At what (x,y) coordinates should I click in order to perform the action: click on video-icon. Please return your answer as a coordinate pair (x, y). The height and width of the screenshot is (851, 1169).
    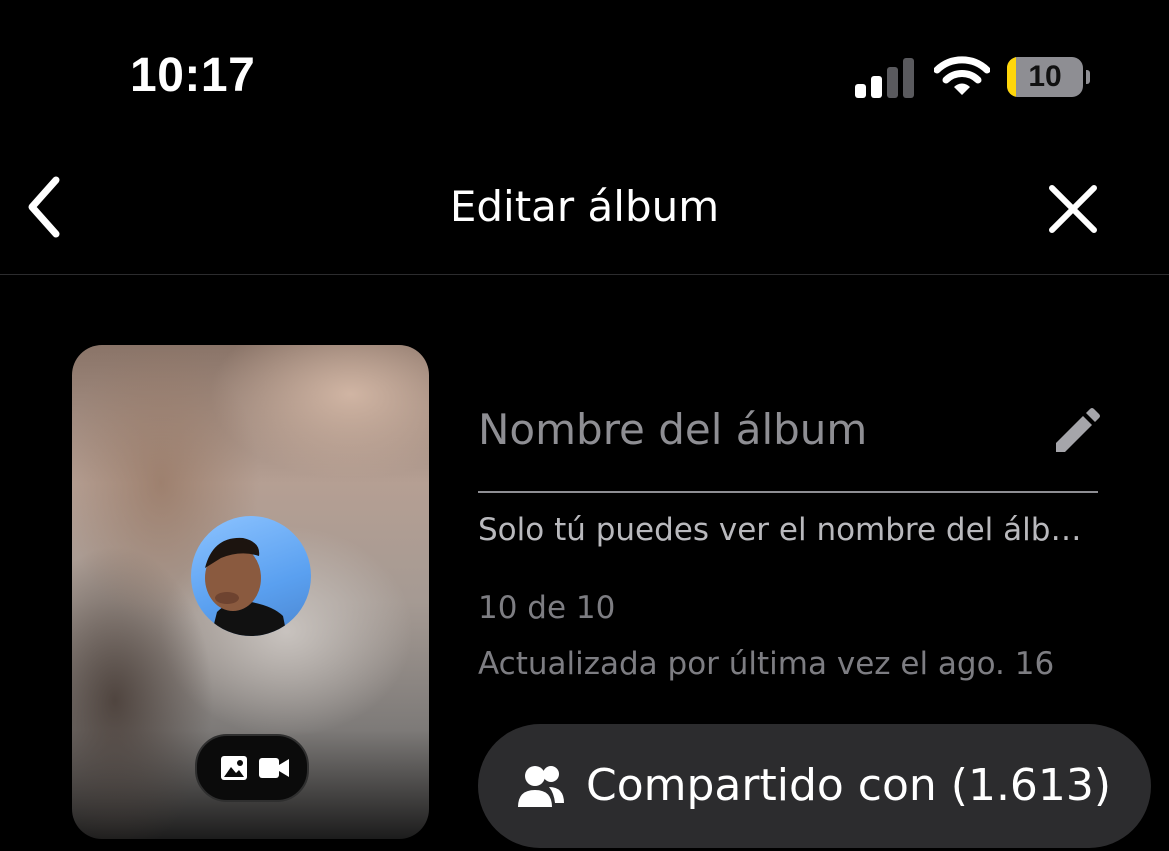
    Looking at the image, I should click on (274, 768).